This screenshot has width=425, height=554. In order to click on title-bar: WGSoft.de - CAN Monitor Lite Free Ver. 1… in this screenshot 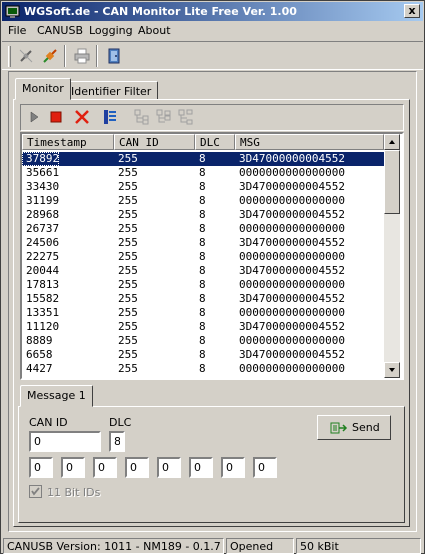, I will do `click(212, 11)`.